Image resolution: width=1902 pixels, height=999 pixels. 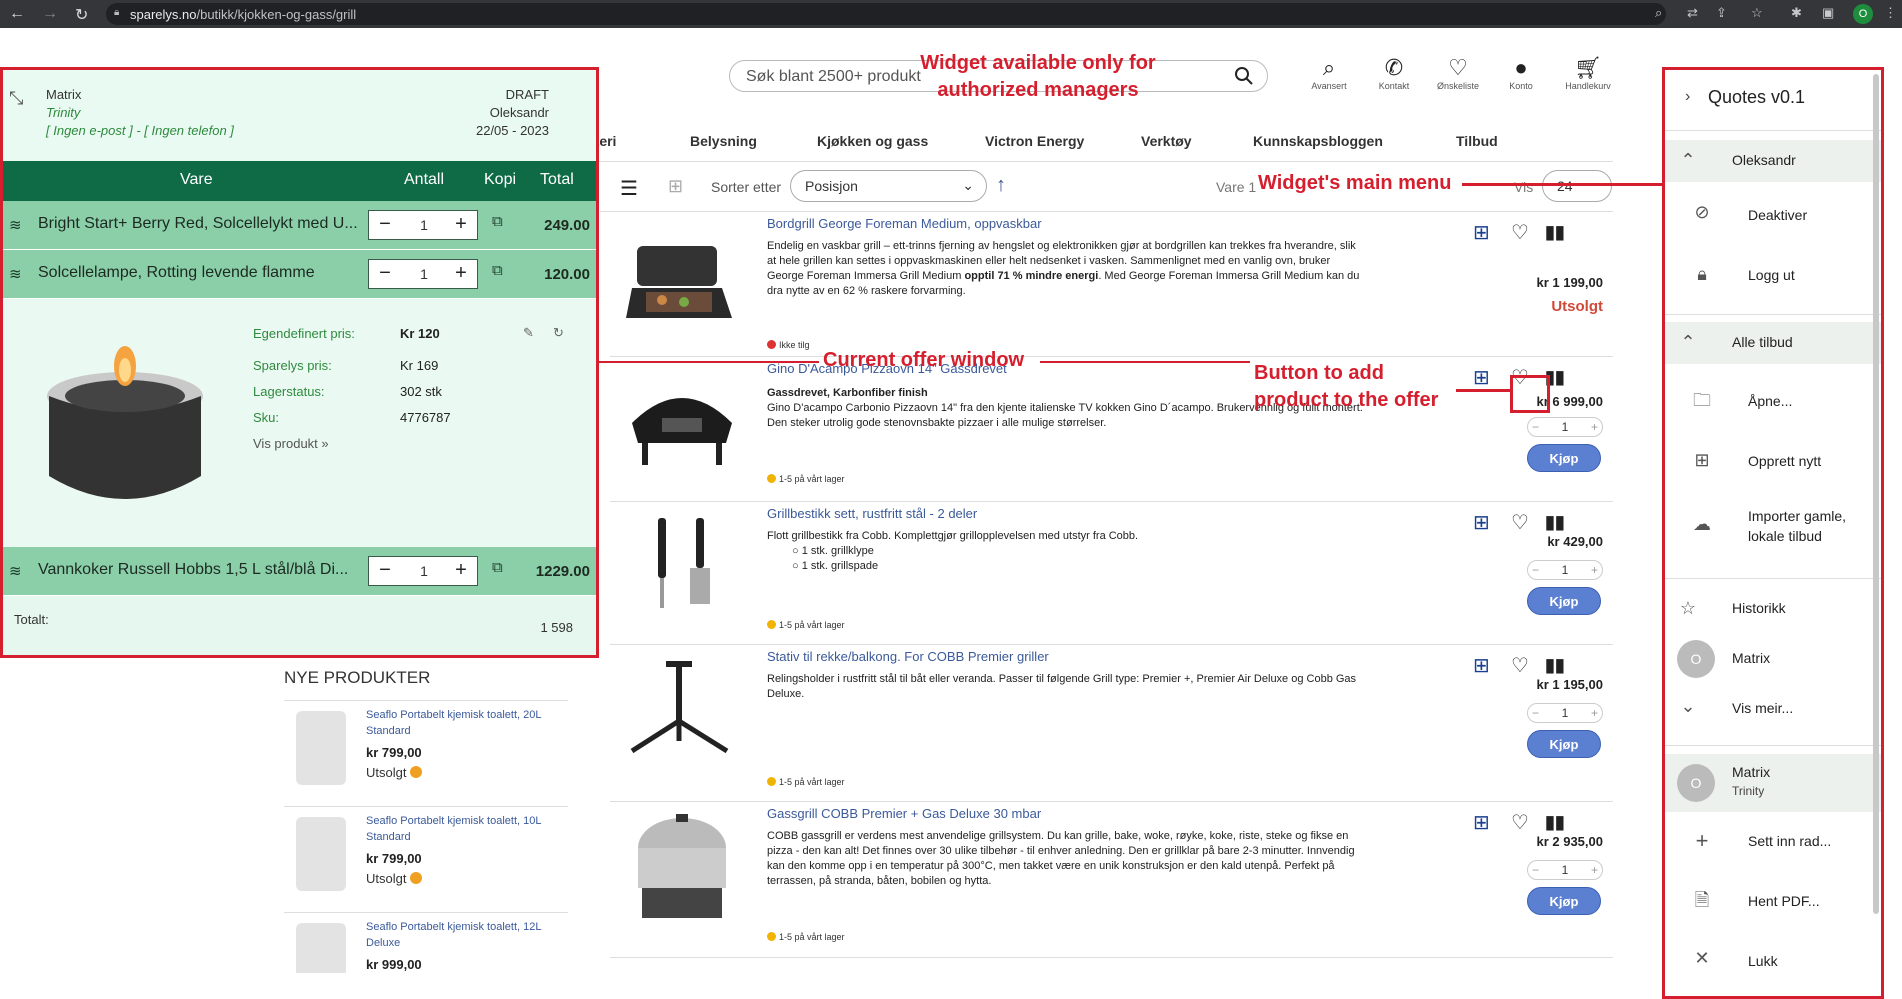 I want to click on header-cart: 🛒︎ Handlekurv, so click(x=1588, y=73).